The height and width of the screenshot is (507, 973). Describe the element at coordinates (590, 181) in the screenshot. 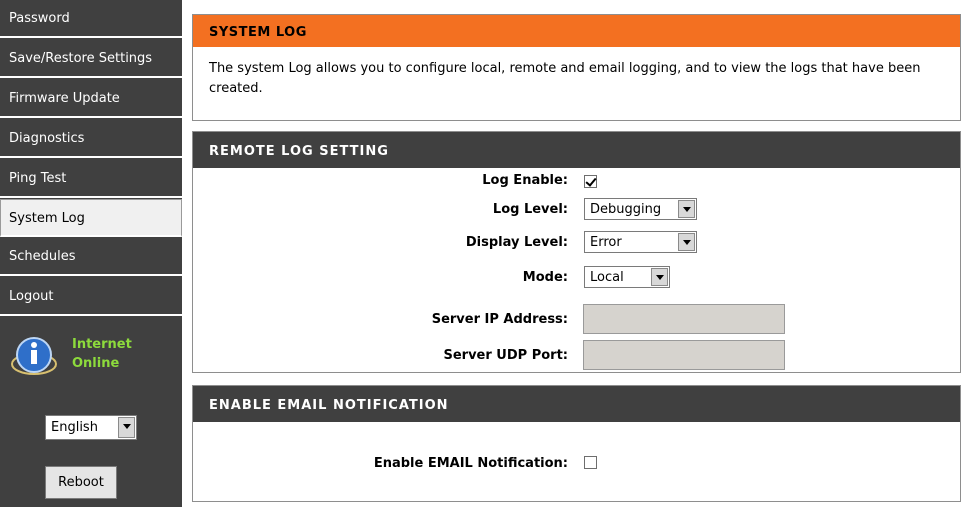

I see `log-enable-checkbox` at that location.